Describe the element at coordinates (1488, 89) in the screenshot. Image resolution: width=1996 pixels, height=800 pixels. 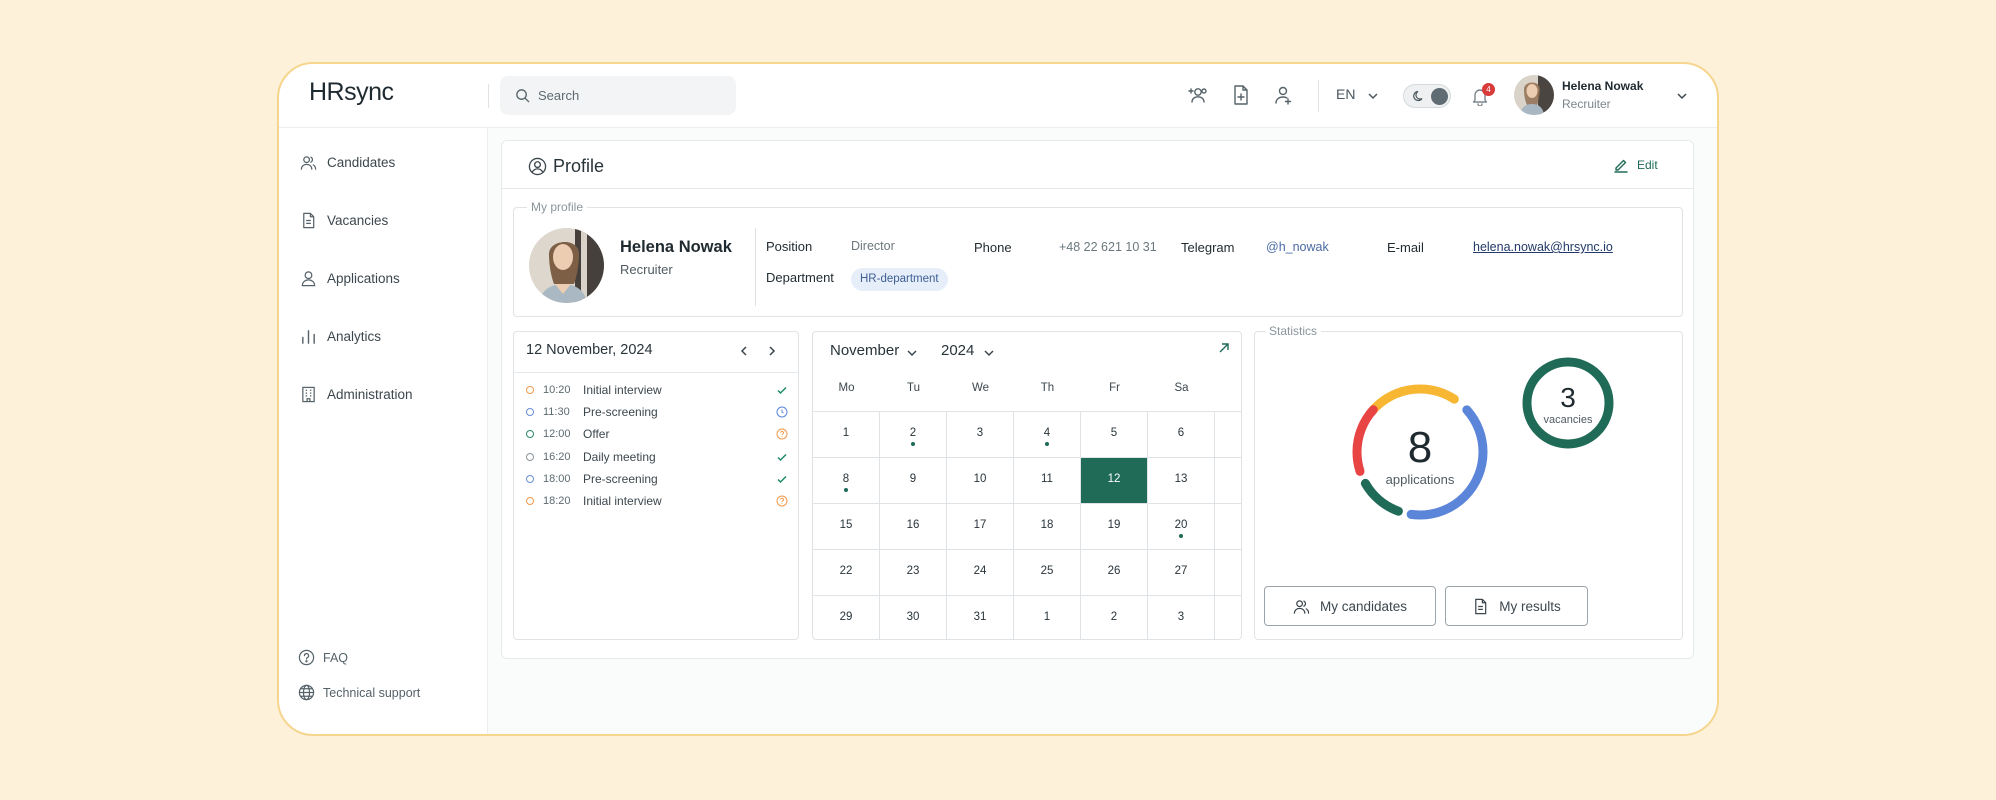
I see `notification-badge: 4` at that location.